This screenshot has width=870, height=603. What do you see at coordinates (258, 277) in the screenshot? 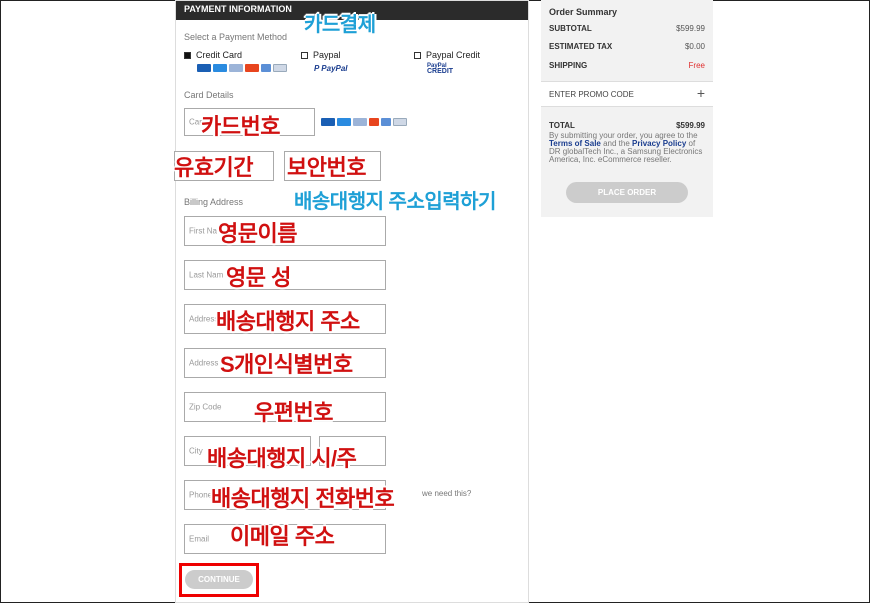
I see `annotation-last-name: 영문 성` at bounding box center [258, 277].